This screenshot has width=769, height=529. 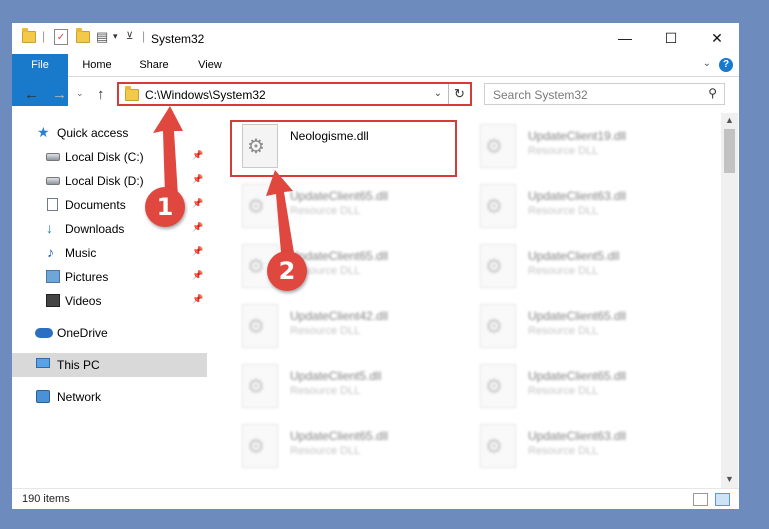 What do you see at coordinates (168, 151) in the screenshot?
I see `arrow-to-address-bar` at bounding box center [168, 151].